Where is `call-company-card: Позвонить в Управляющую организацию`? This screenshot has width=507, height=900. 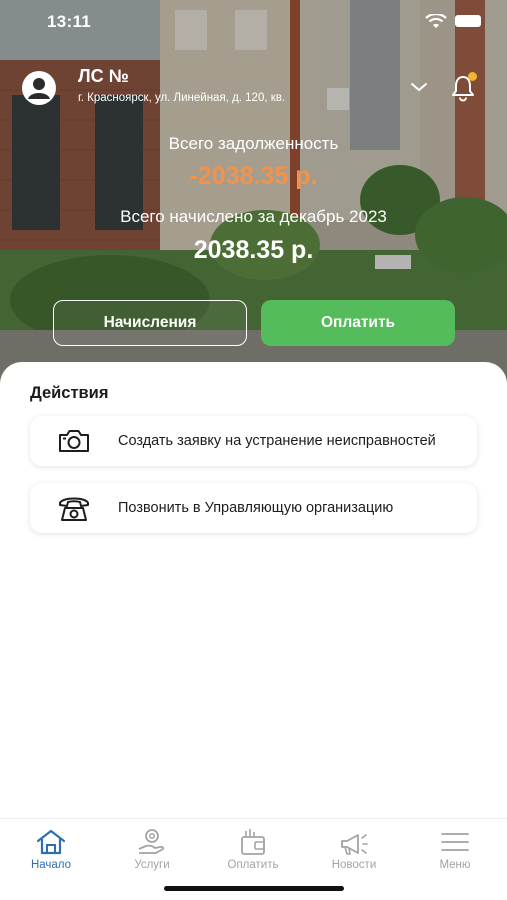 call-company-card: Позвонить в Управляющую организацию is located at coordinates (253, 508).